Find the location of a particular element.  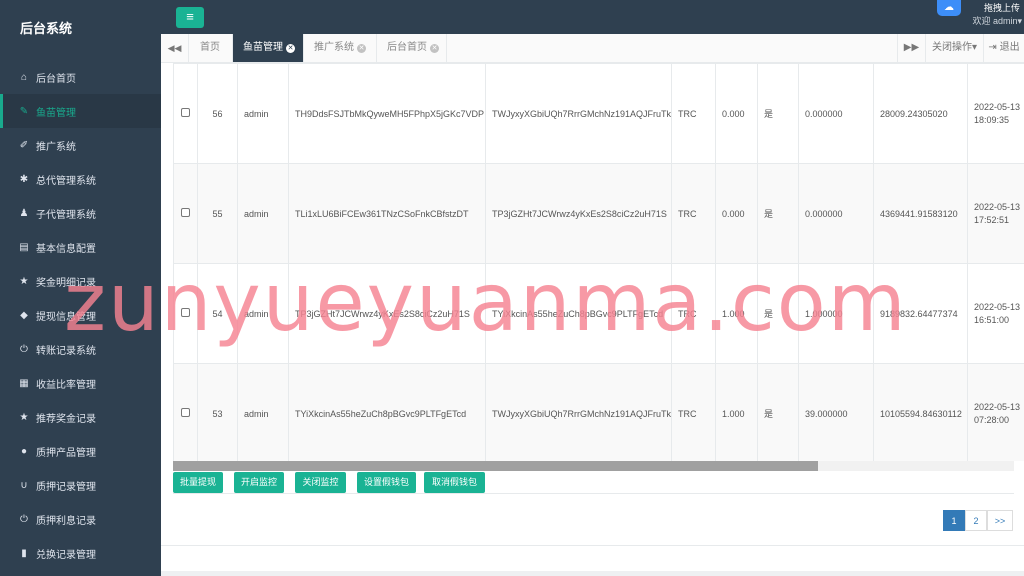

menu-icon: ≡ is located at coordinates (190, 16).